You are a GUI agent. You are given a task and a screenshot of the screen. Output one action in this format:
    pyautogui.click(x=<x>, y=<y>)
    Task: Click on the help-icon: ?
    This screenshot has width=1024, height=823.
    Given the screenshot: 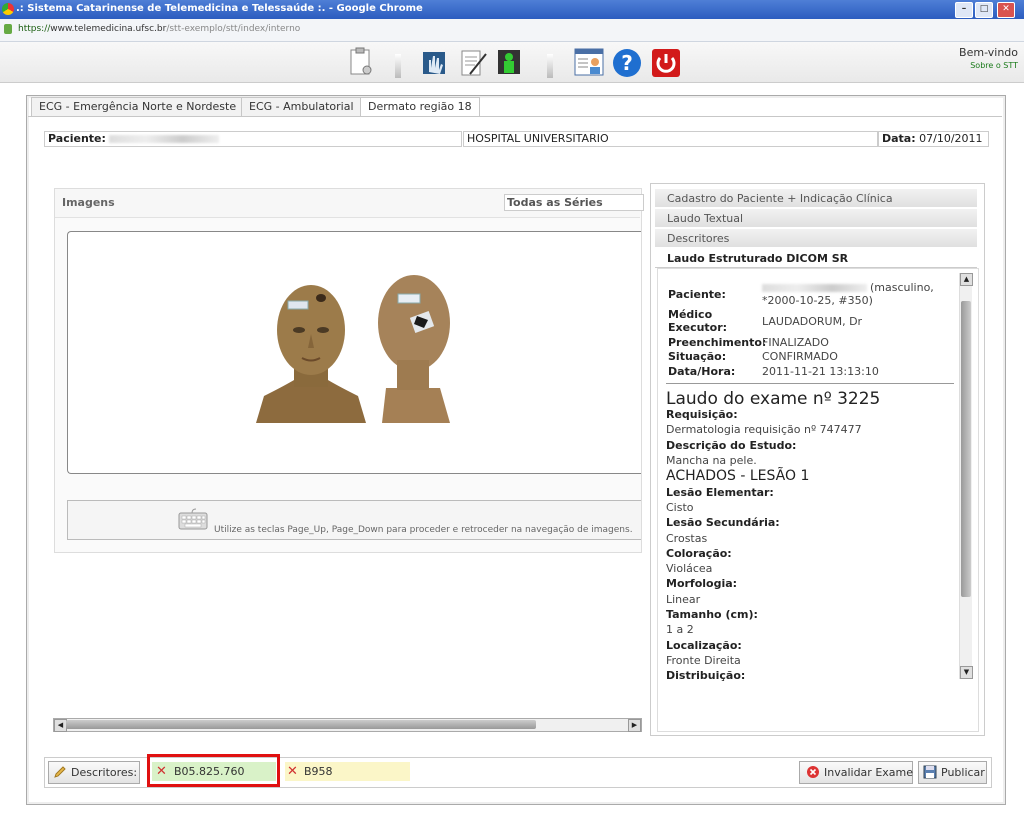 What is the action you would take?
    pyautogui.click(x=627, y=62)
    